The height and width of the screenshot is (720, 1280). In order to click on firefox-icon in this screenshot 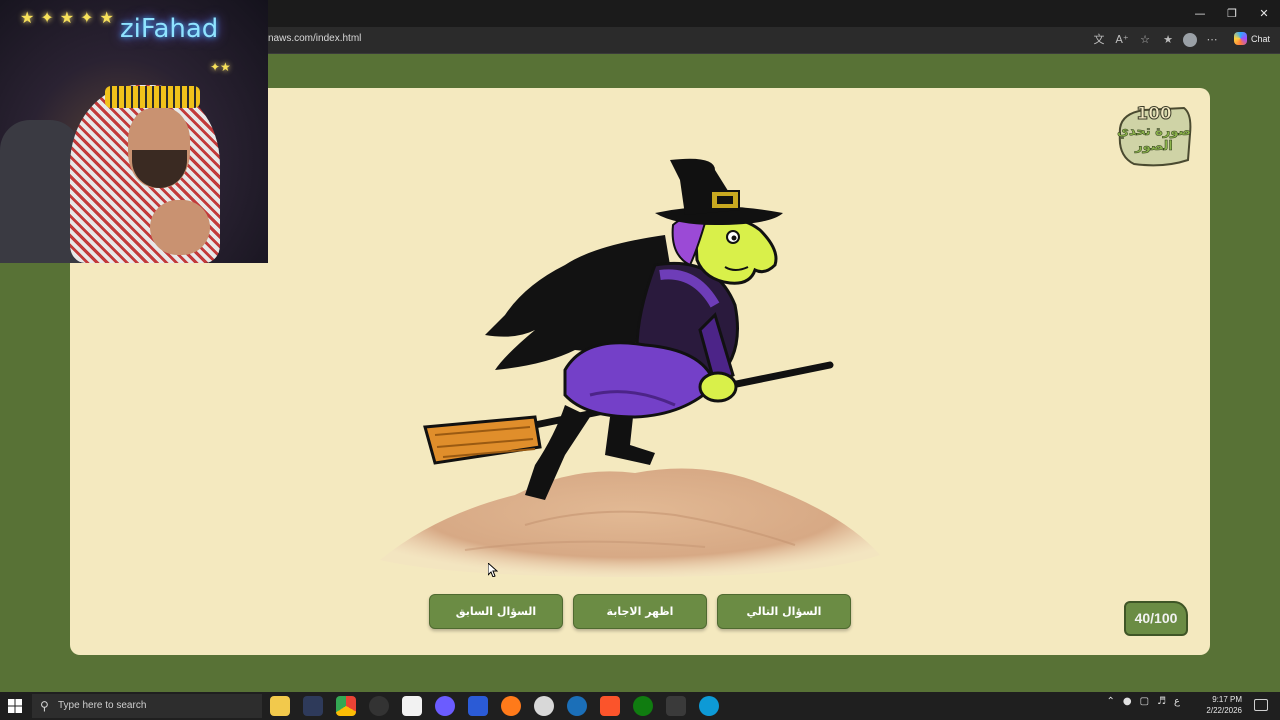, I will do `click(511, 706)`.